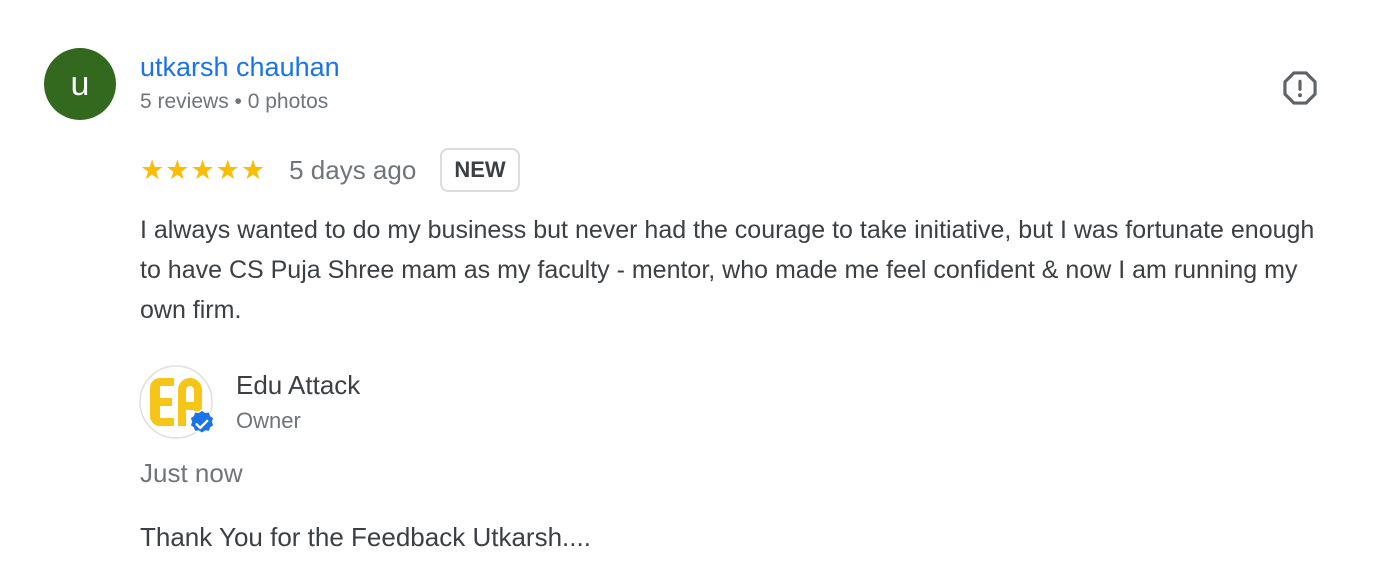  Describe the element at coordinates (191, 473) in the screenshot. I see `response-date: Just now` at that location.